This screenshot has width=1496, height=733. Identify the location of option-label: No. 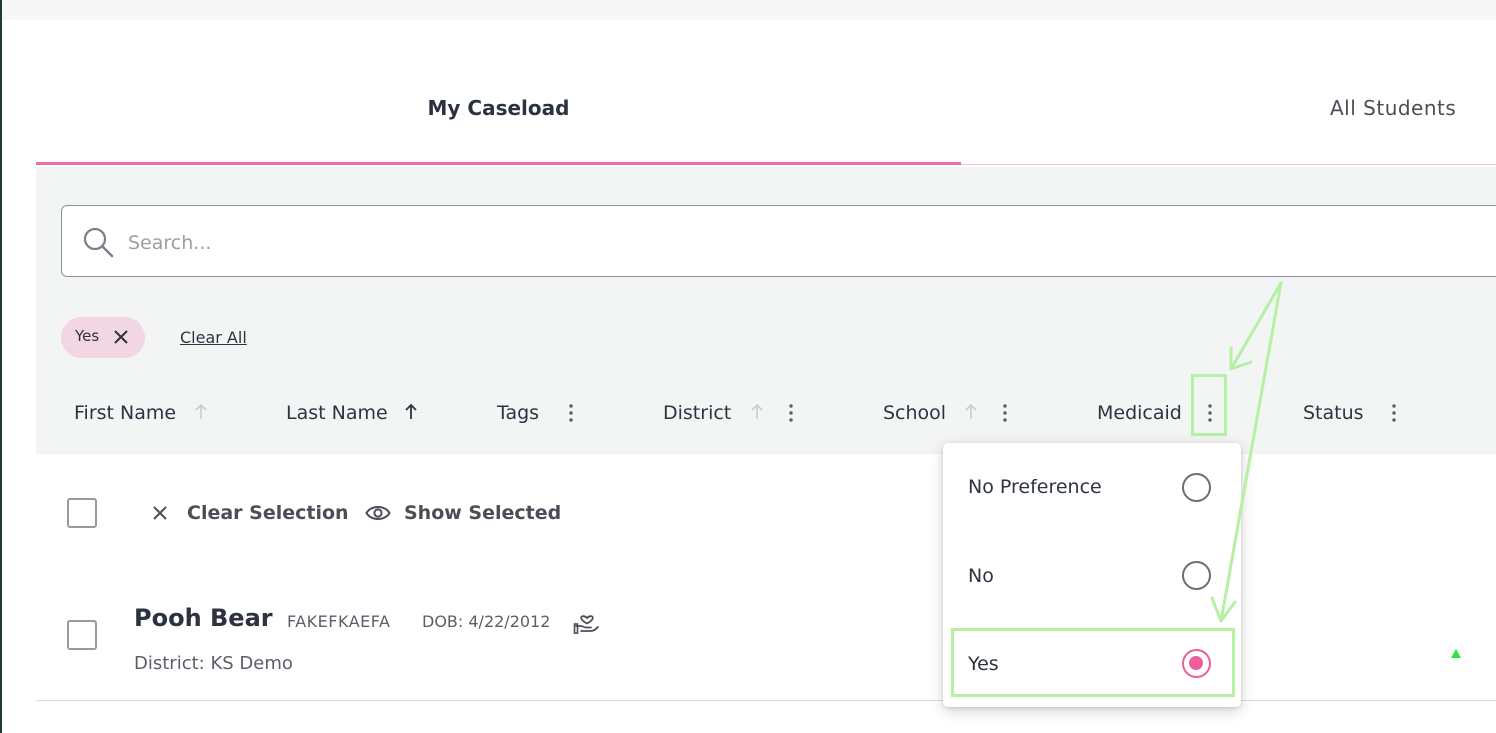
(981, 576).